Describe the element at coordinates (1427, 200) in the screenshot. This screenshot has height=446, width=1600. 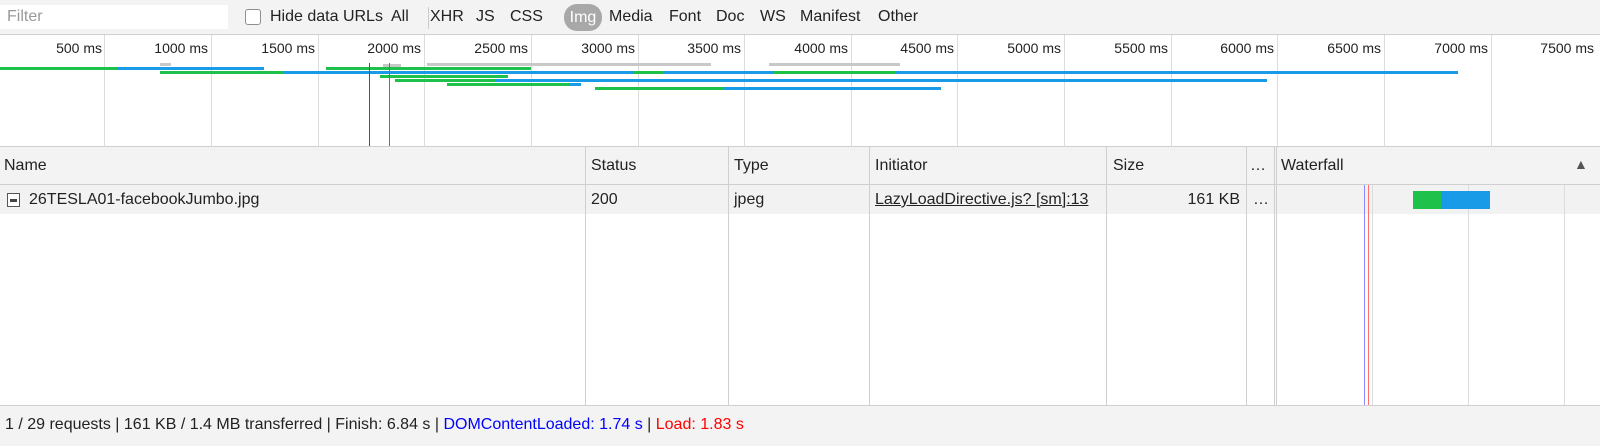
I see `waterfall-waiting-bar` at that location.